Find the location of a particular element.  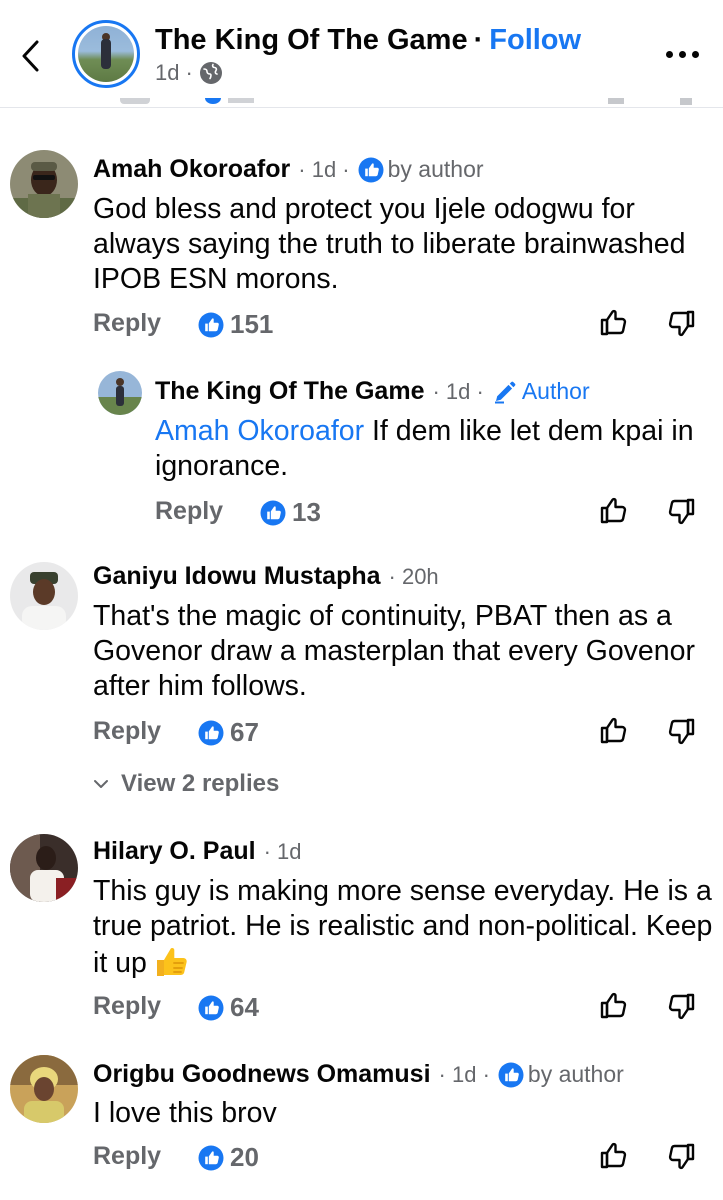

like-count: 13 is located at coordinates (290, 512).